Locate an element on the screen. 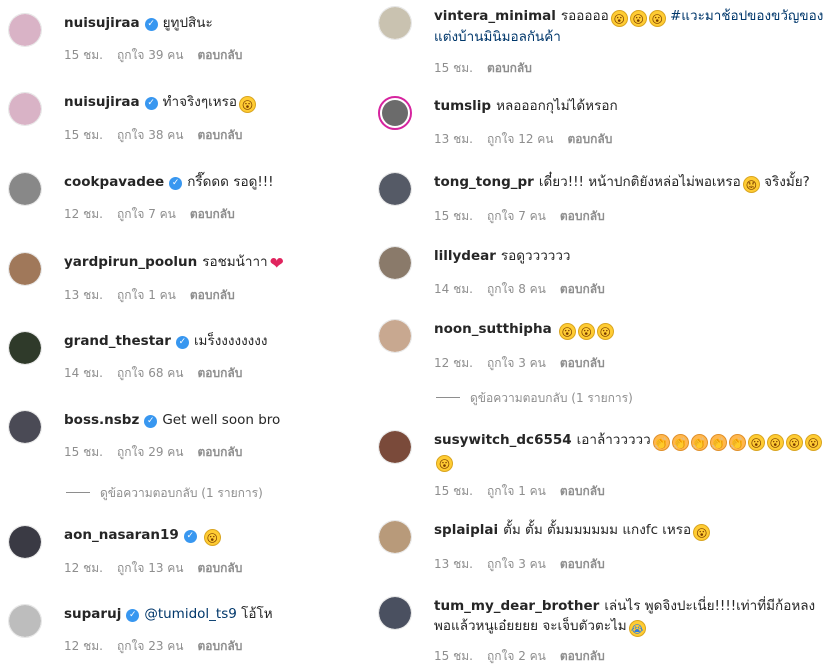  comment-username: susywitch_dc6554 is located at coordinates (503, 440).